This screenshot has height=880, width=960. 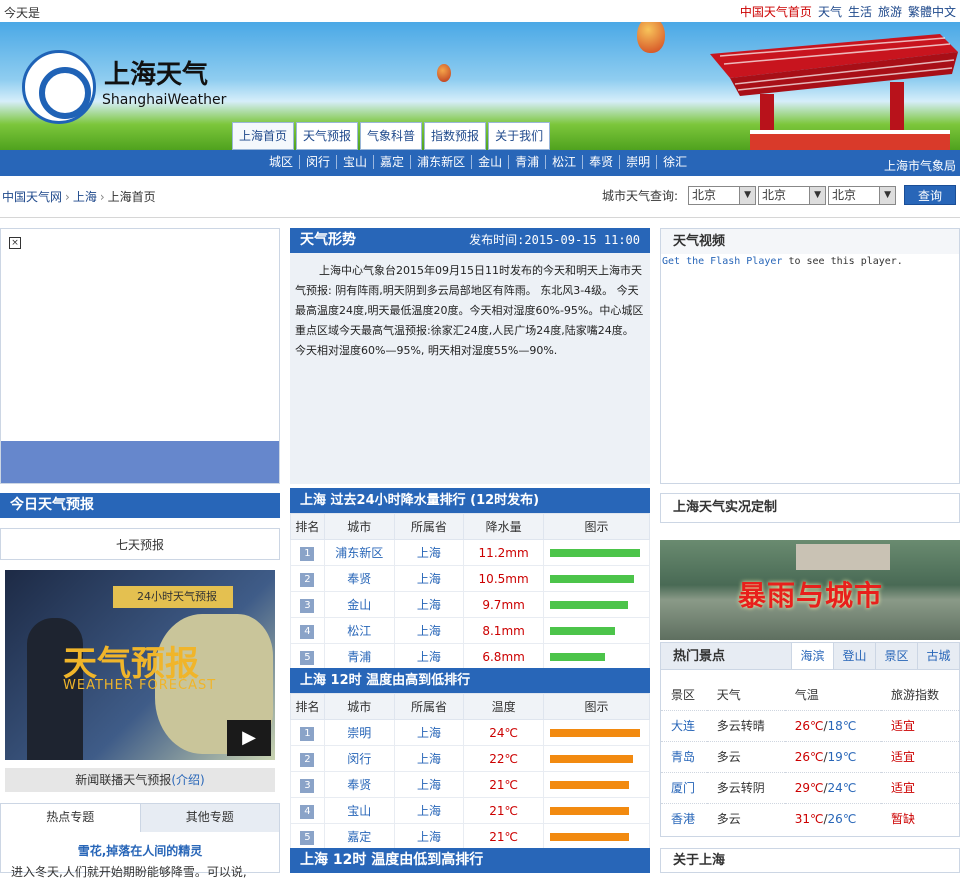 I want to click on rank-cell: 1, so click(x=307, y=732).